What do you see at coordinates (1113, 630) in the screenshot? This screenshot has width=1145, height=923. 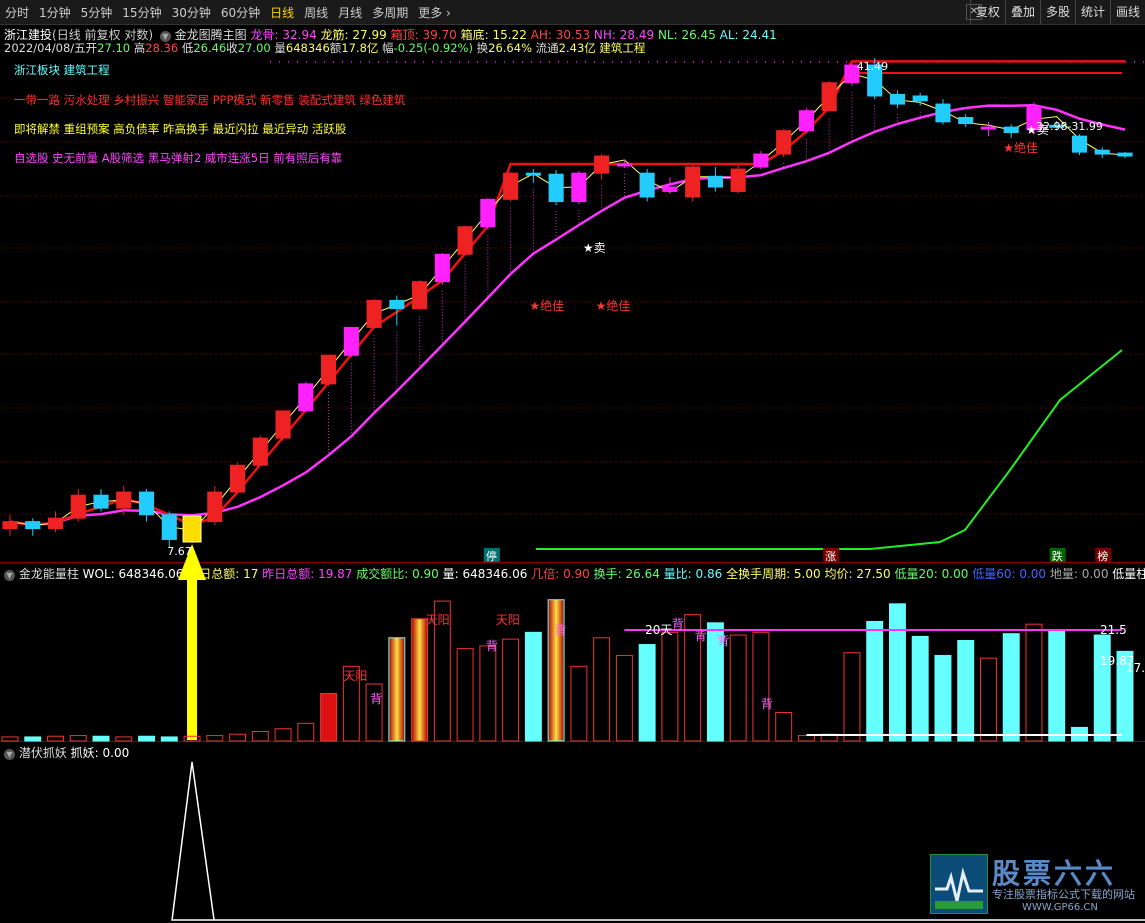 I see `vol-level-label: 21.5` at bounding box center [1113, 630].